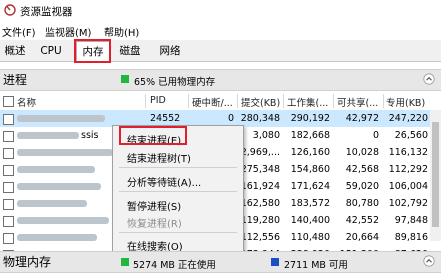 The image size is (441, 273). I want to click on window-title: 资源监视器, so click(46, 12).